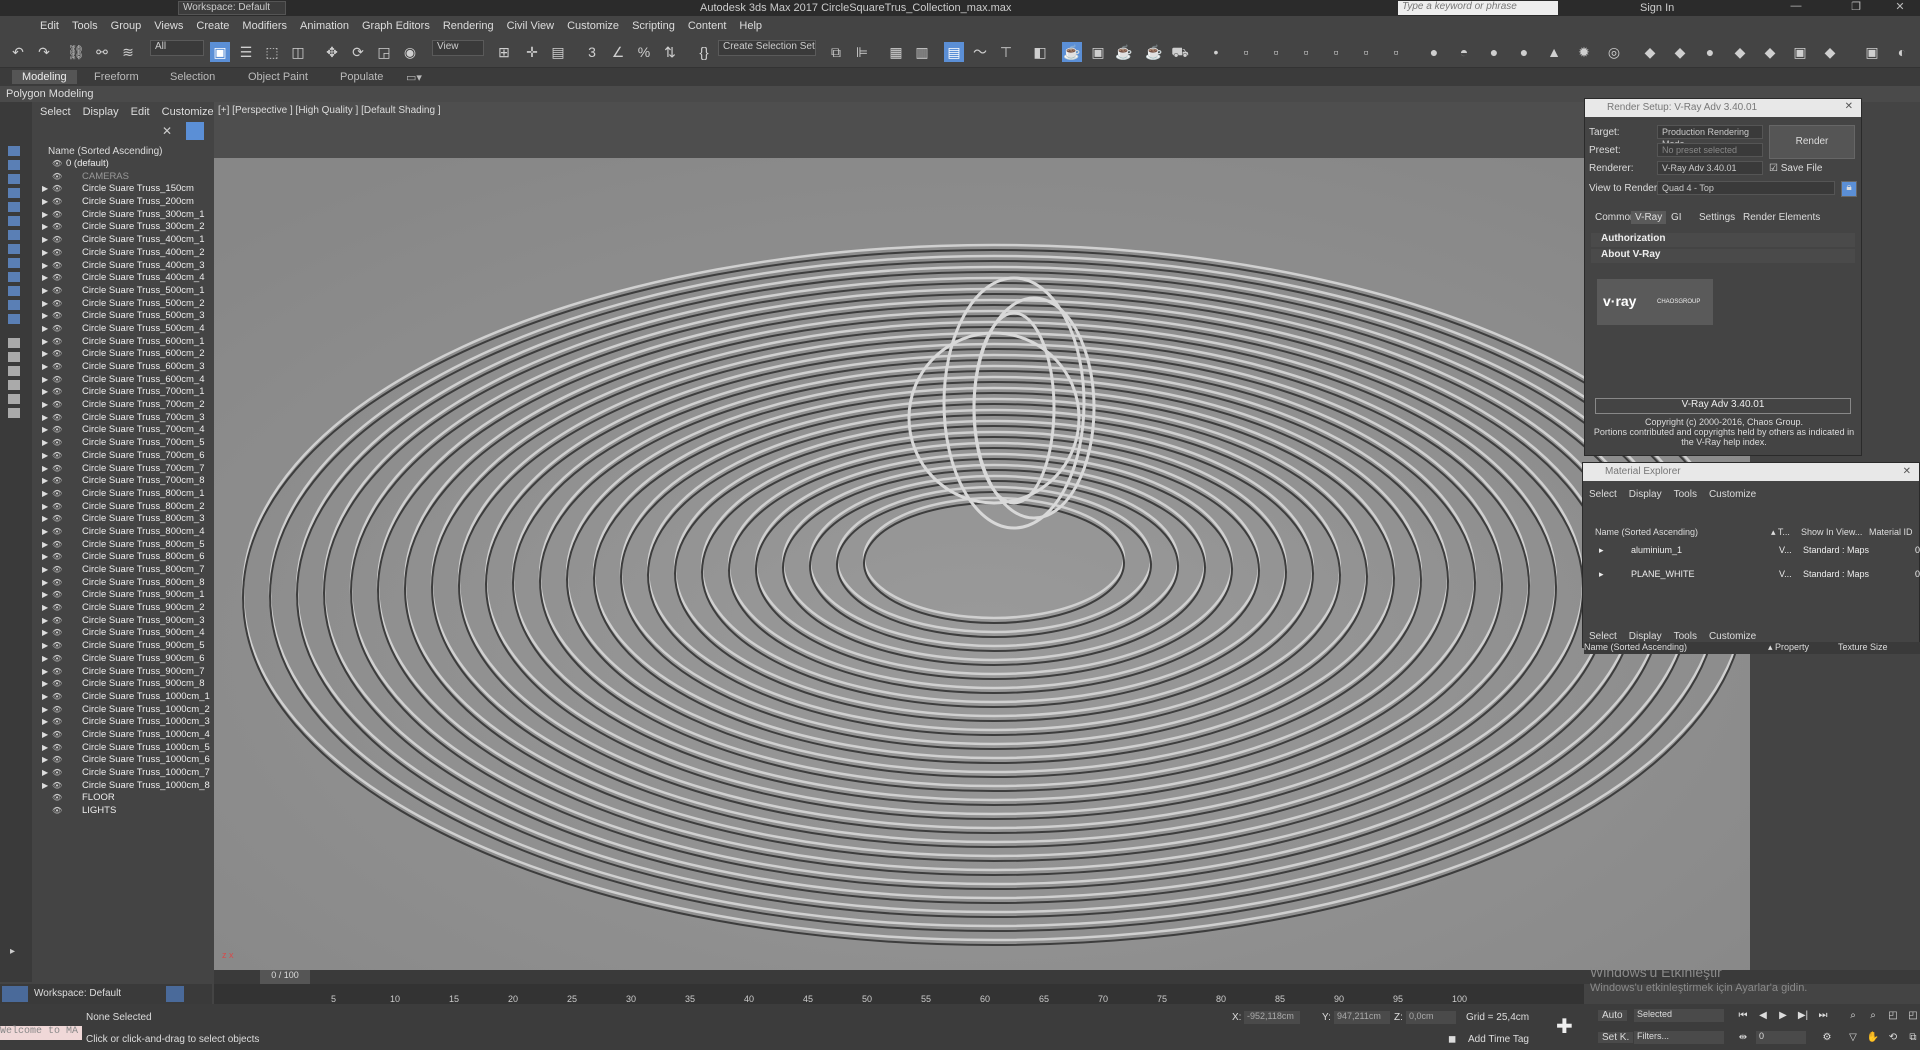 This screenshot has width=1920, height=1050. What do you see at coordinates (1272, 1017) in the screenshot?
I see `x-coordinate-field: -952,118cm` at bounding box center [1272, 1017].